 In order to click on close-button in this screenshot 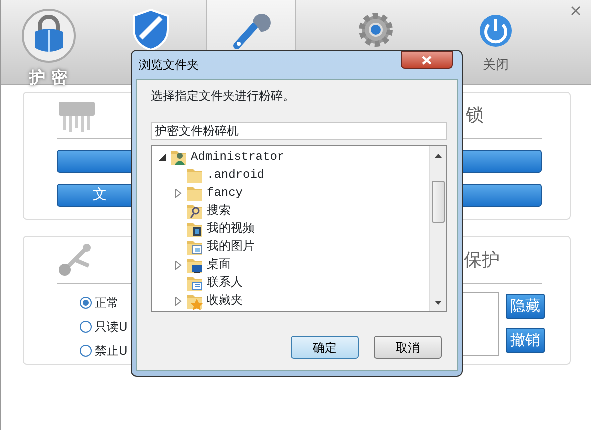, I will do `click(427, 60)`.